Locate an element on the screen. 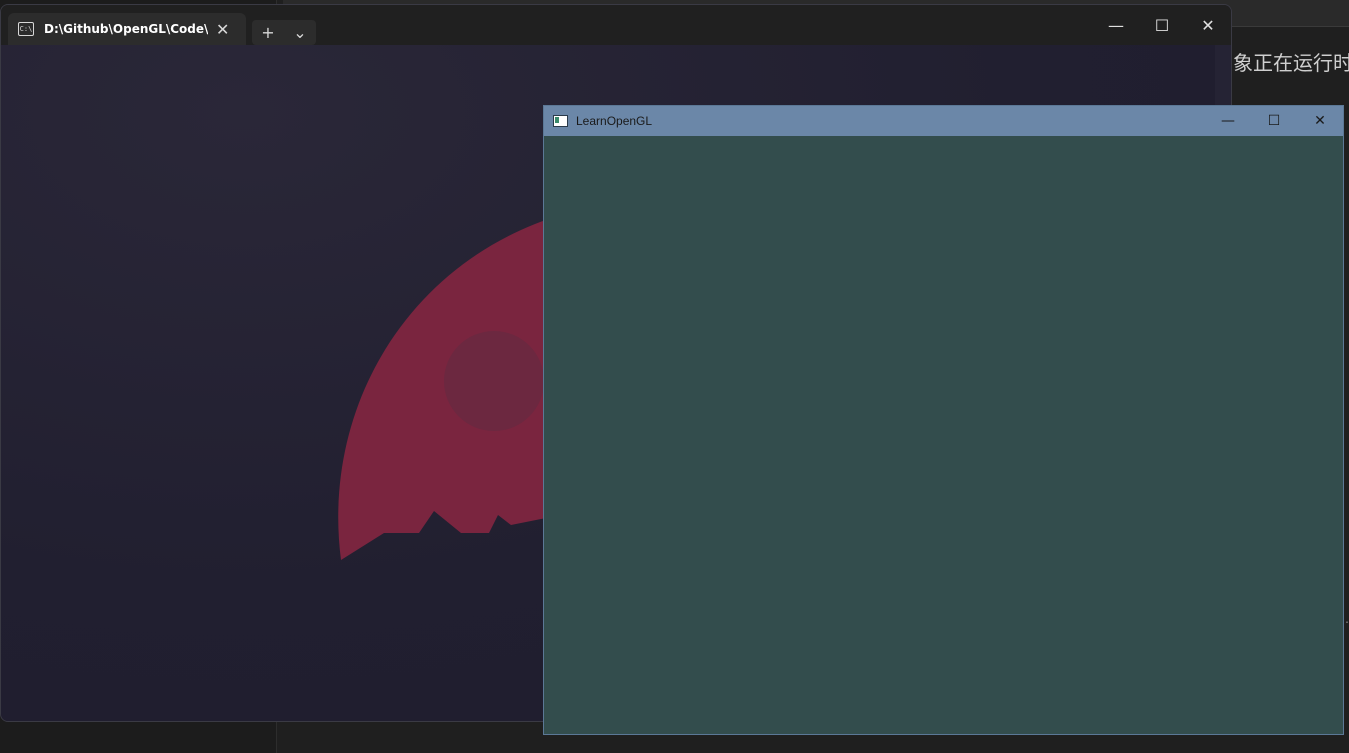  terminal-window-controls: — ☐ ✕ is located at coordinates (1162, 25).